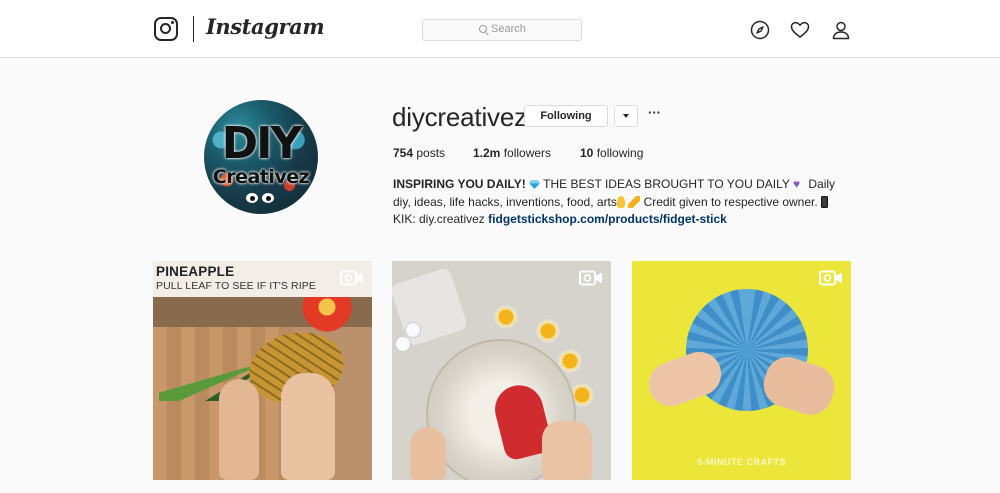 This screenshot has width=1000, height=493. Describe the element at coordinates (195, 271) in the screenshot. I see `post-overlay-title: PINEAPPLE` at that location.